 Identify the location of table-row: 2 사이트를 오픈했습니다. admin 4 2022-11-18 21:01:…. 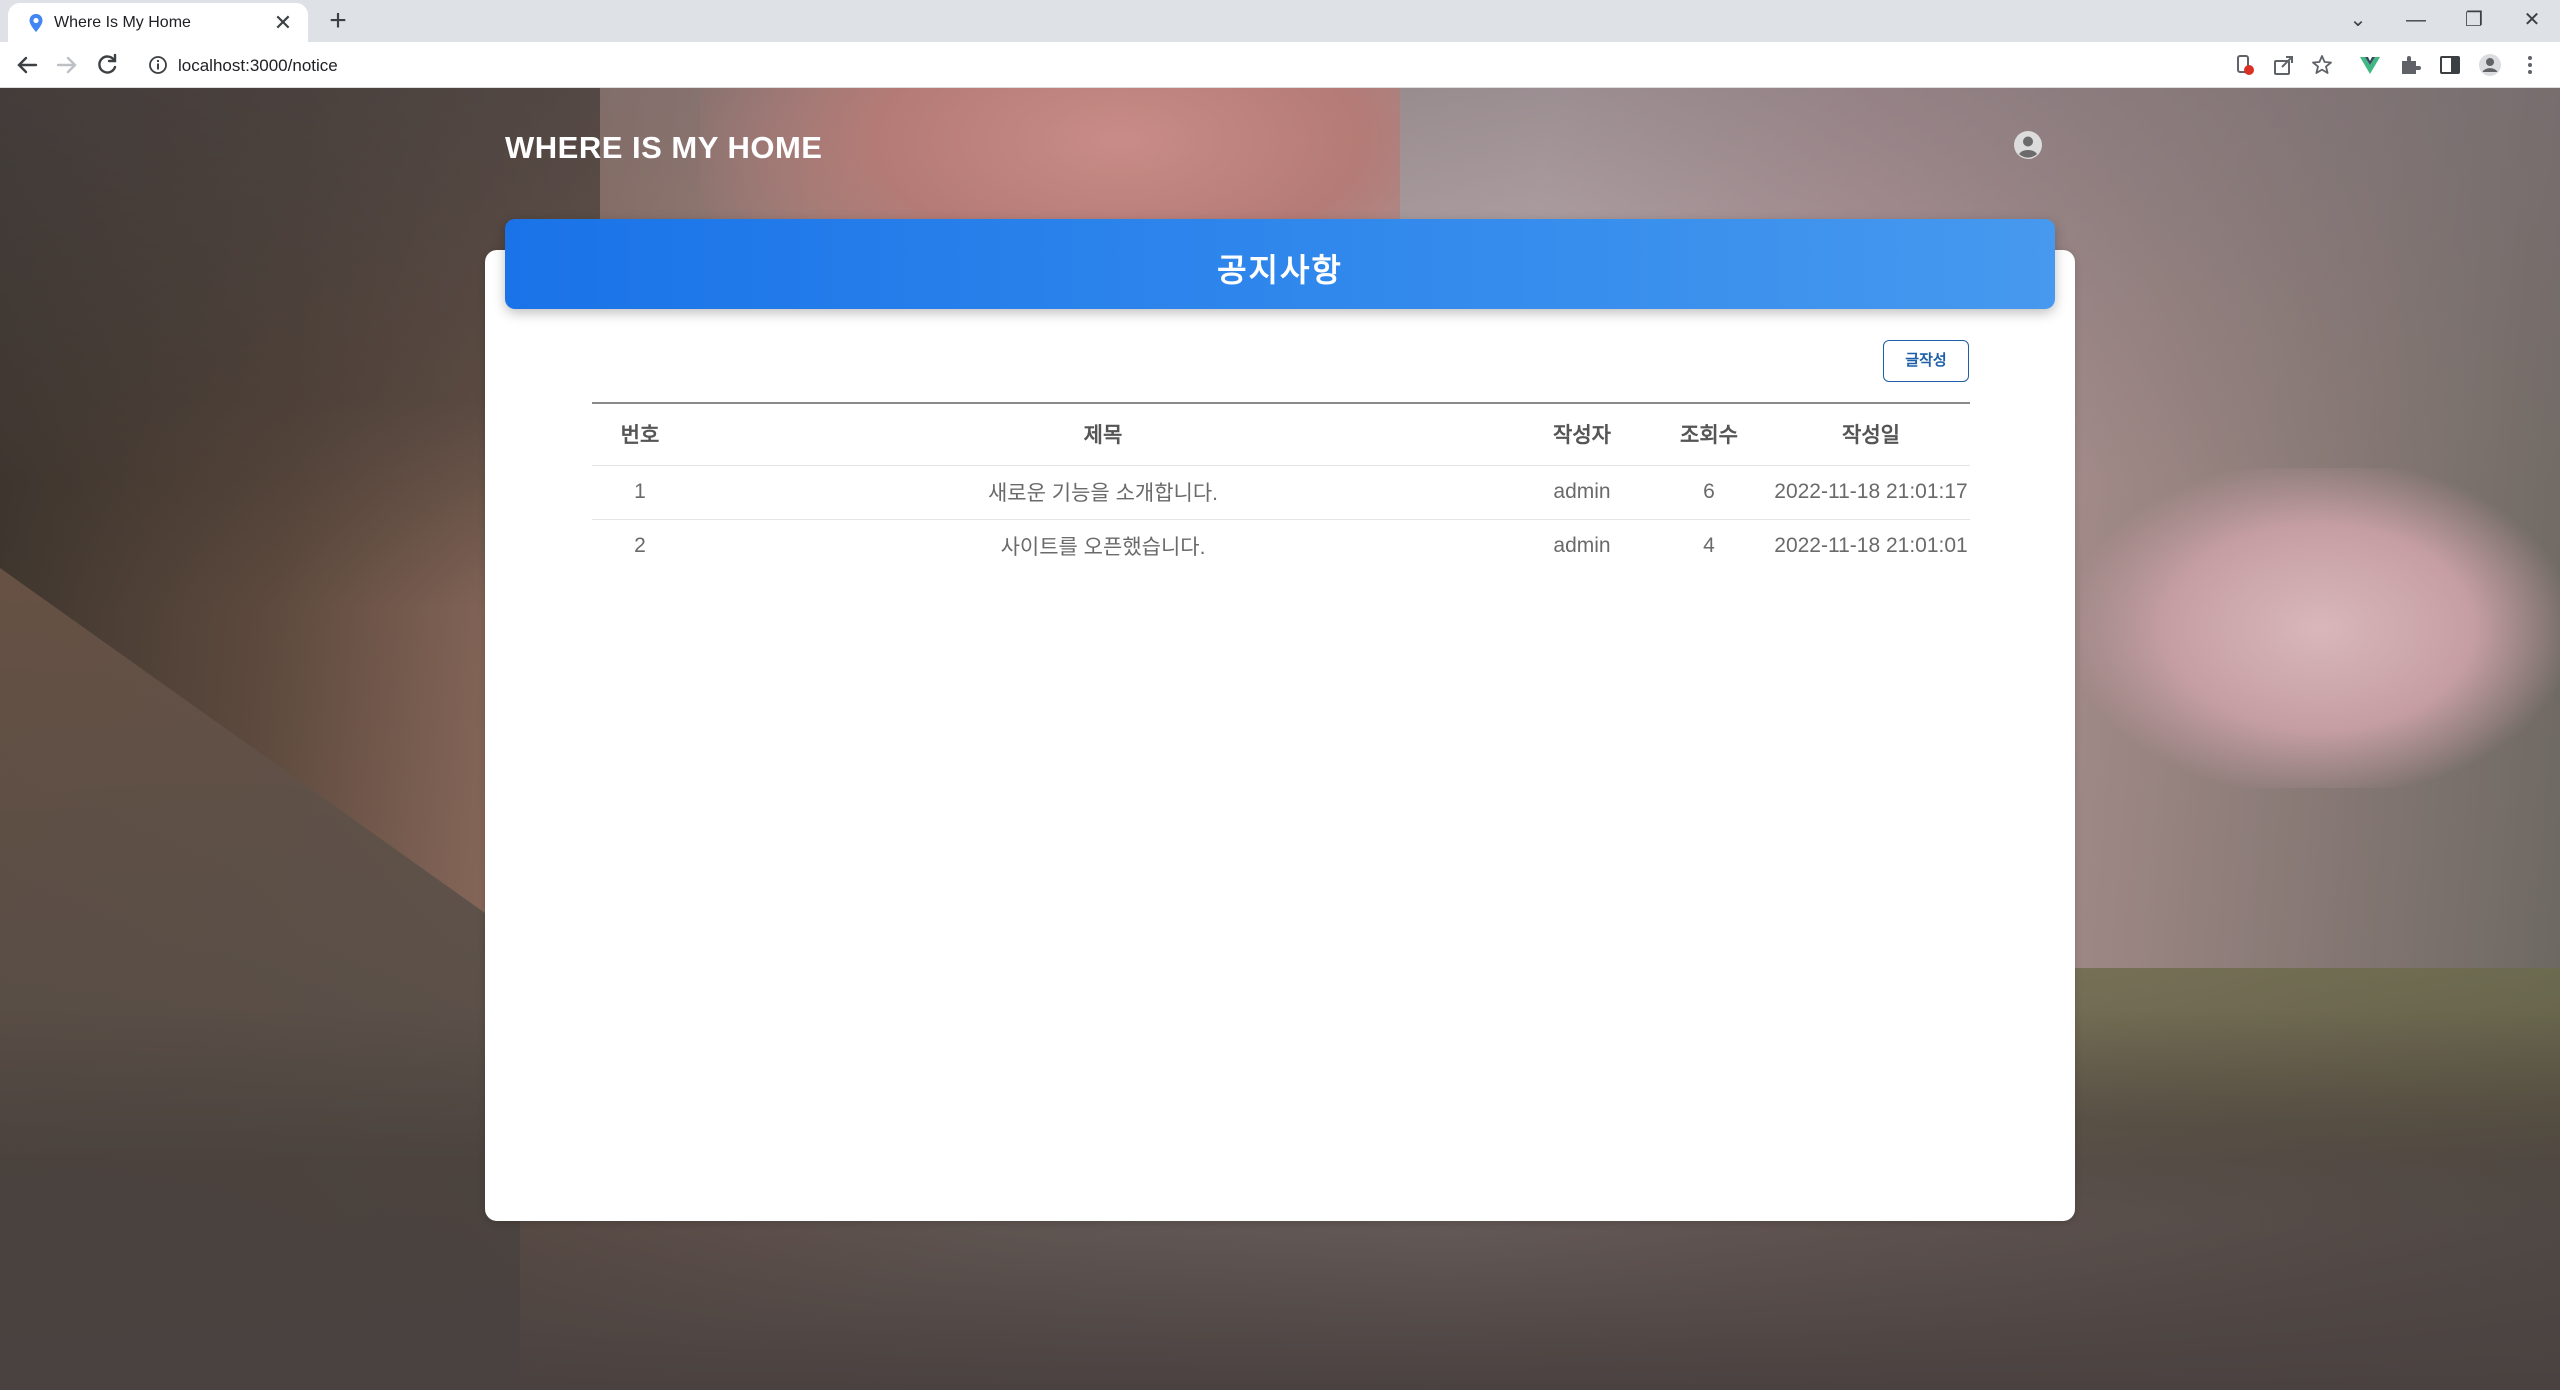
(1281, 546).